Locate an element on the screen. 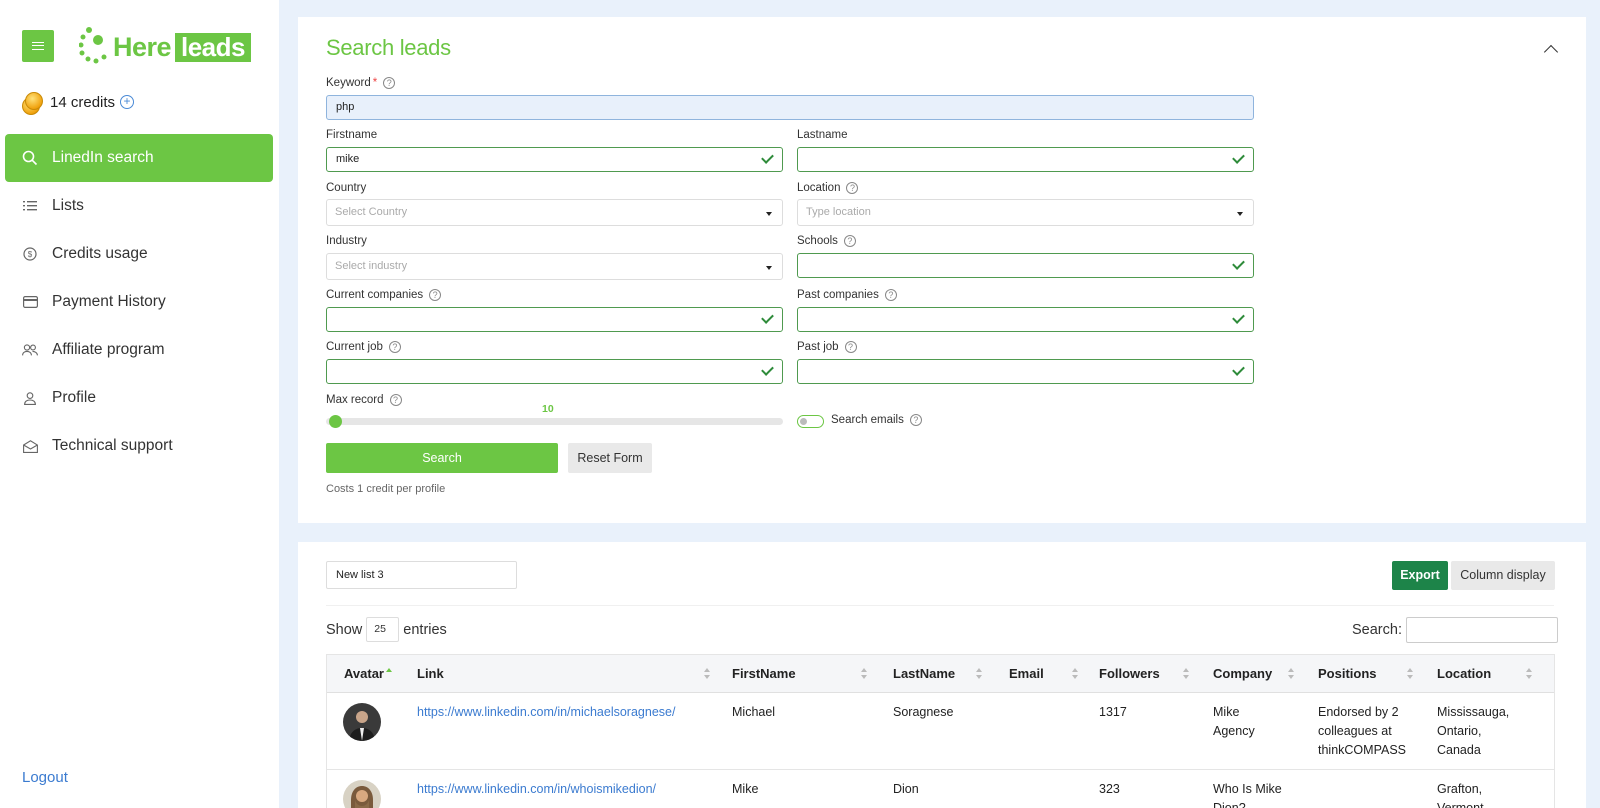  entries-select: 25 is located at coordinates (383, 629).